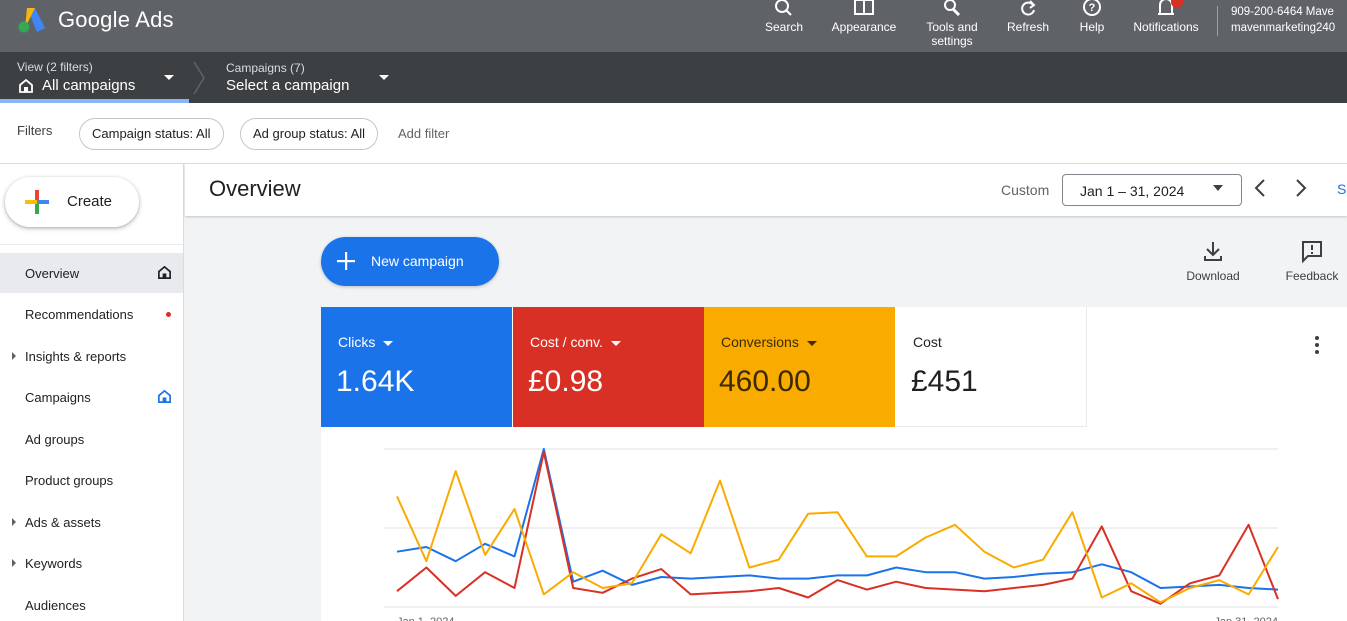  I want to click on feedback-button: Feedback, so click(1309, 261).